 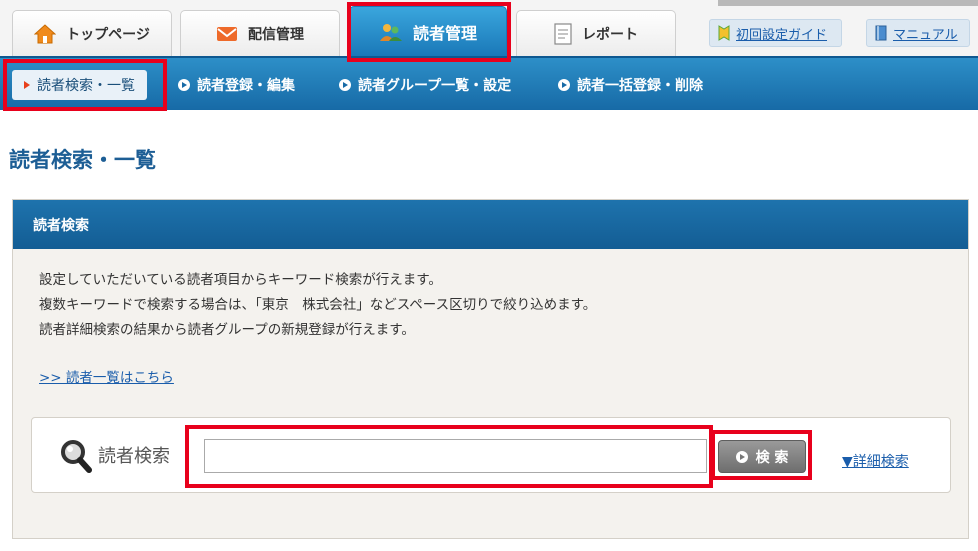 I want to click on search-label: 読者検索, so click(x=134, y=456).